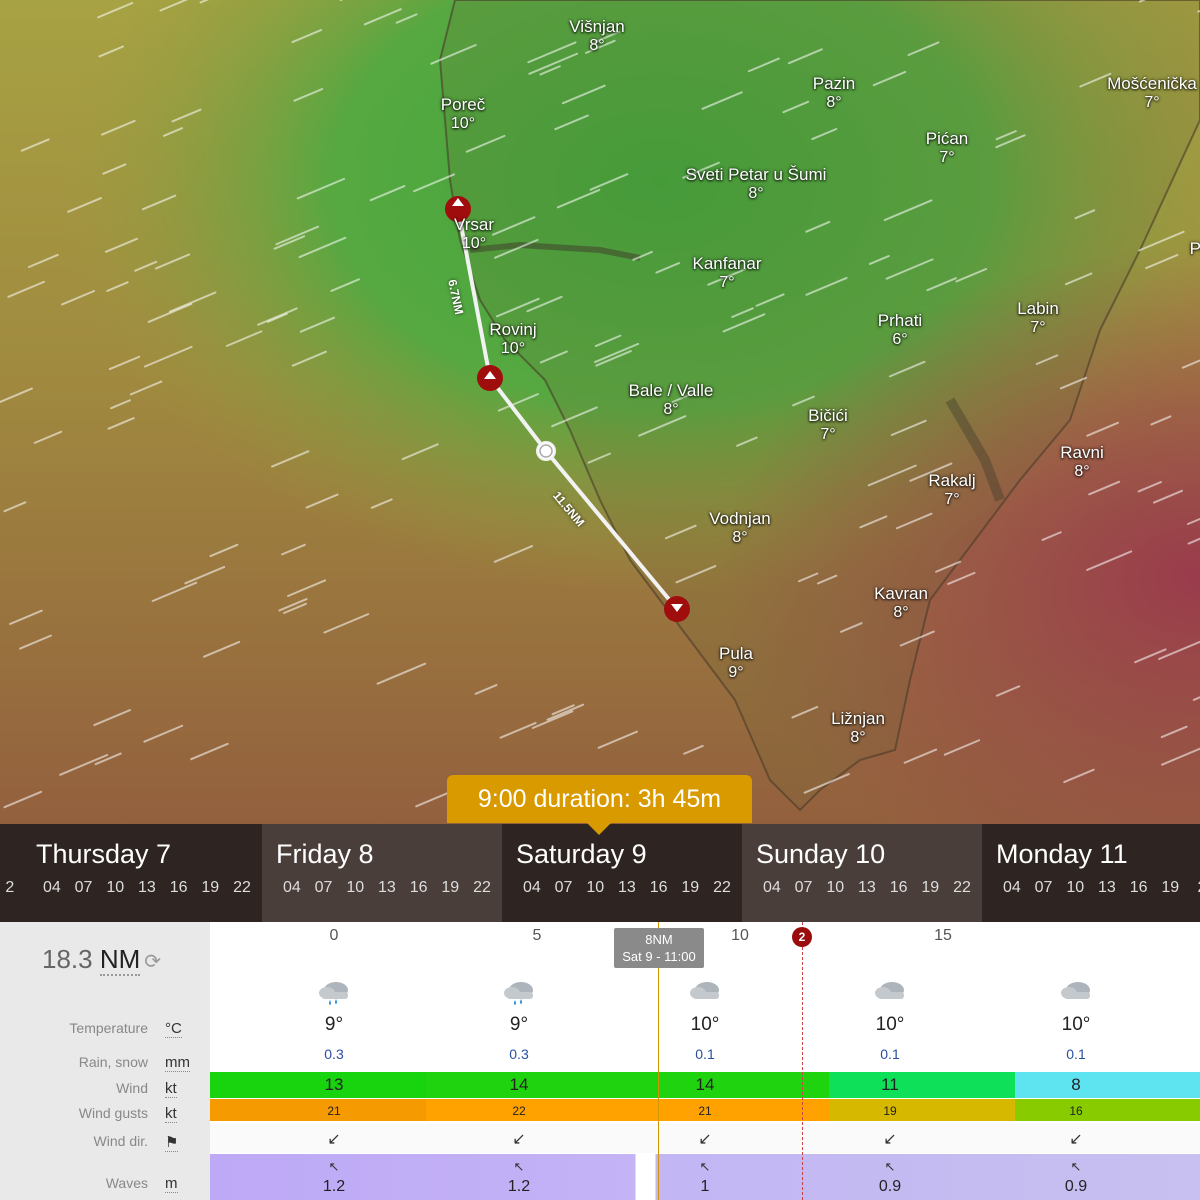 The width and height of the screenshot is (1200, 1200). I want to click on day-tab: Monday 11 0407101316192, so click(1091, 873).